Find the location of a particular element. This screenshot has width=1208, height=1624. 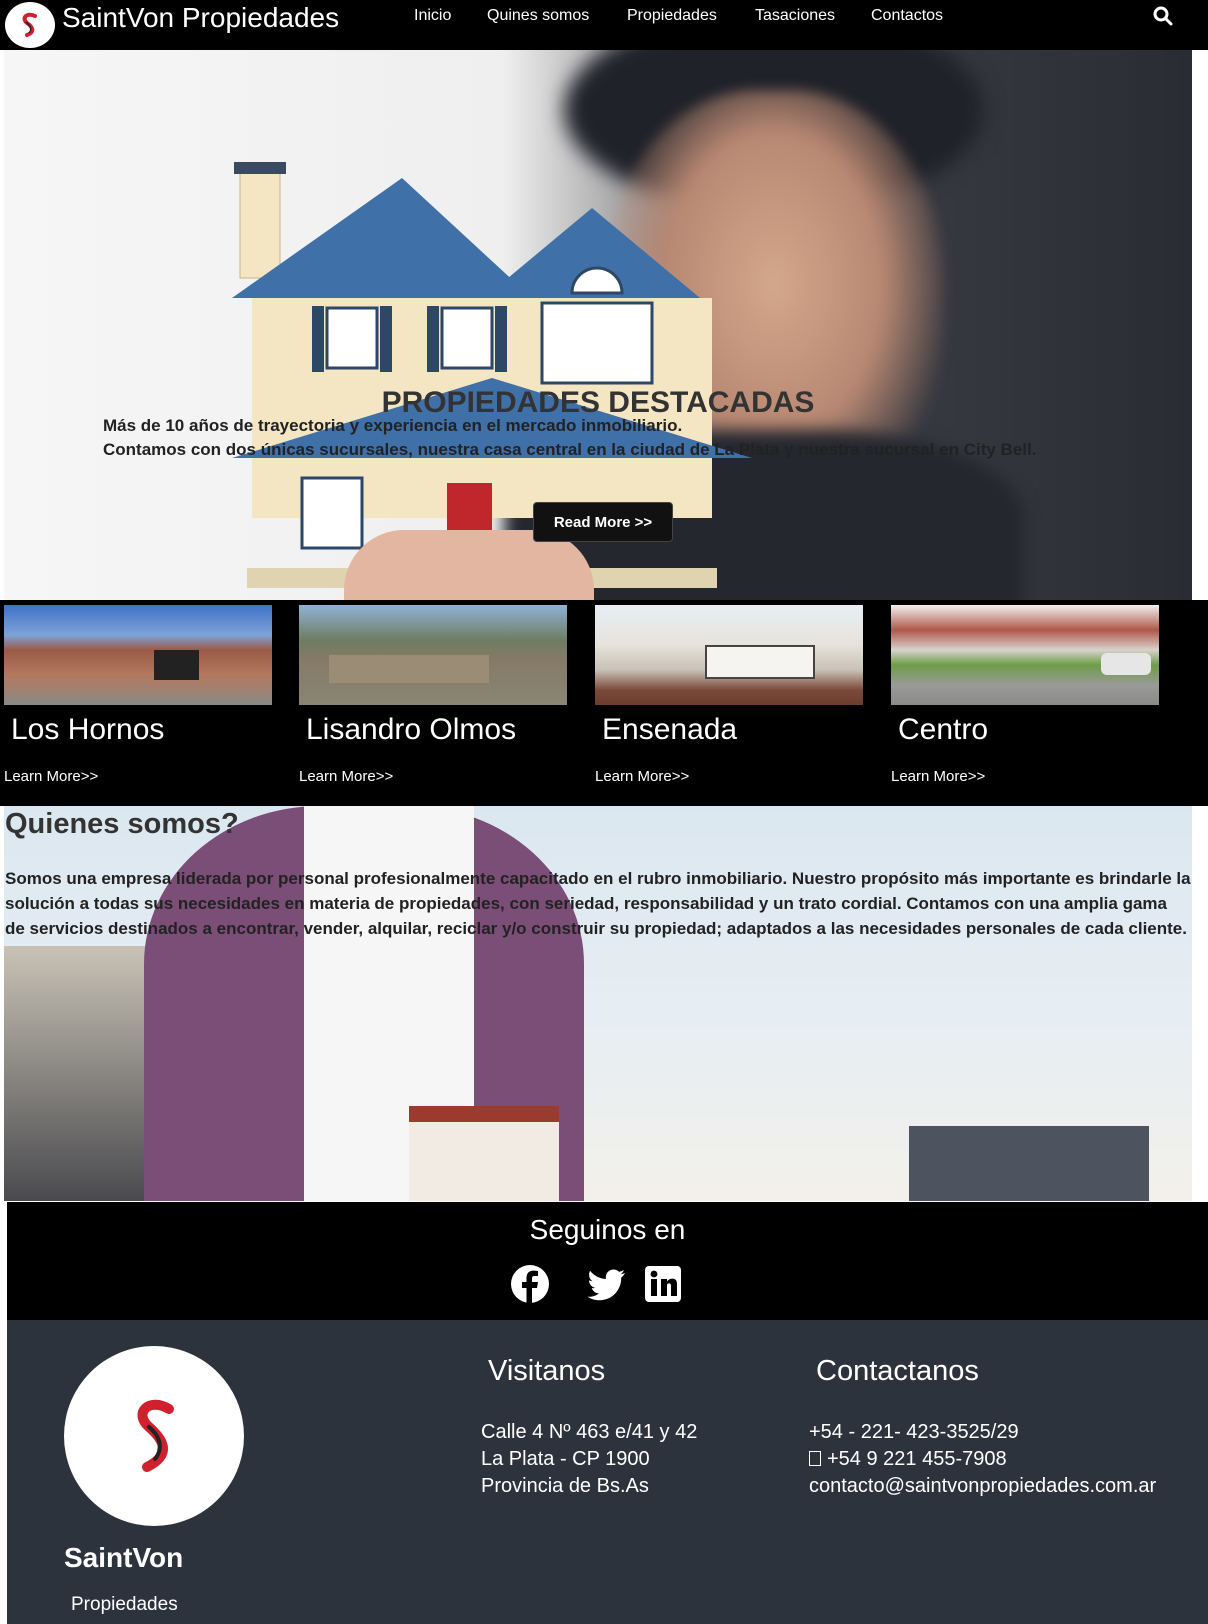

address-line-2: La Plata - CP 1900 is located at coordinates (565, 1459).